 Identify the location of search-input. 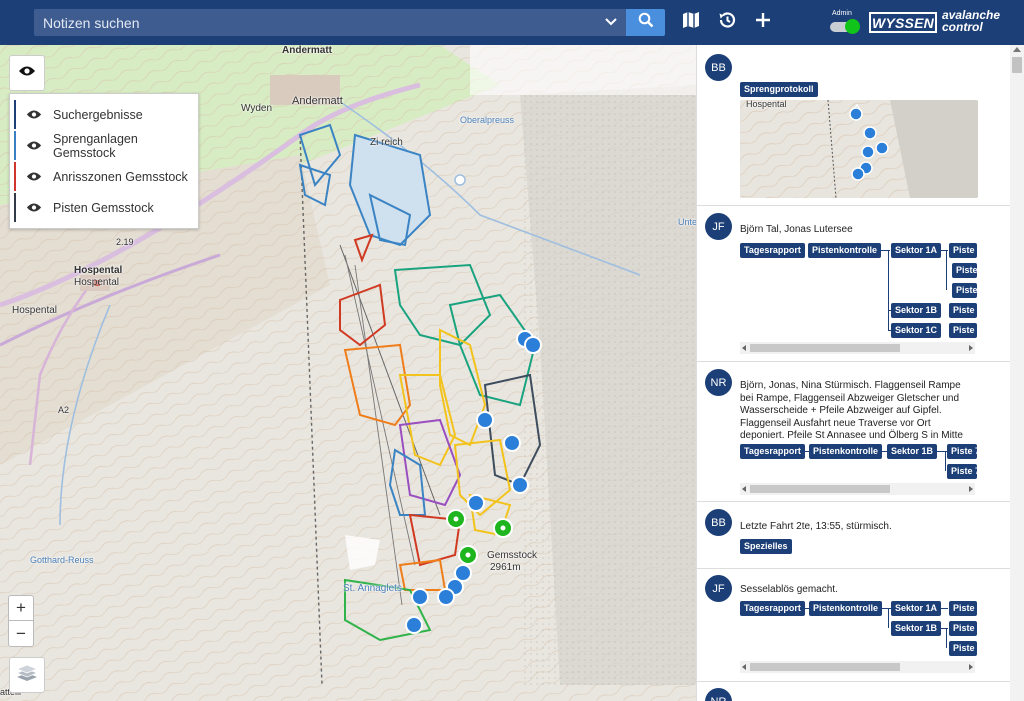
(319, 22).